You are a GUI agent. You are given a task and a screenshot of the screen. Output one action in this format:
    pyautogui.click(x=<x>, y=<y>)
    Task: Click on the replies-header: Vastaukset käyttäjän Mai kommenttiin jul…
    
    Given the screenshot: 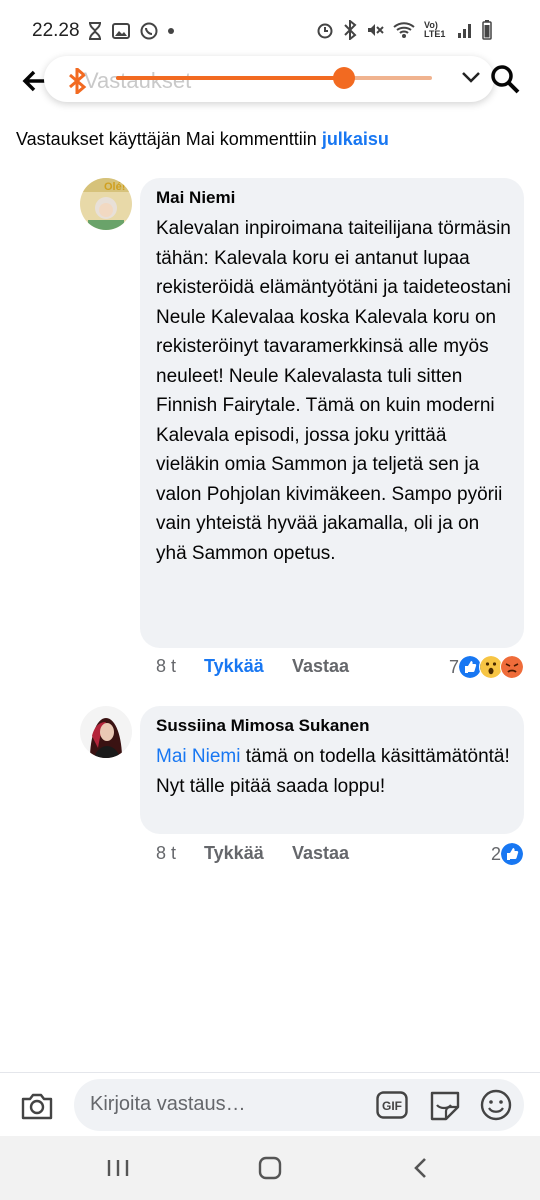 What is the action you would take?
    pyautogui.click(x=202, y=139)
    